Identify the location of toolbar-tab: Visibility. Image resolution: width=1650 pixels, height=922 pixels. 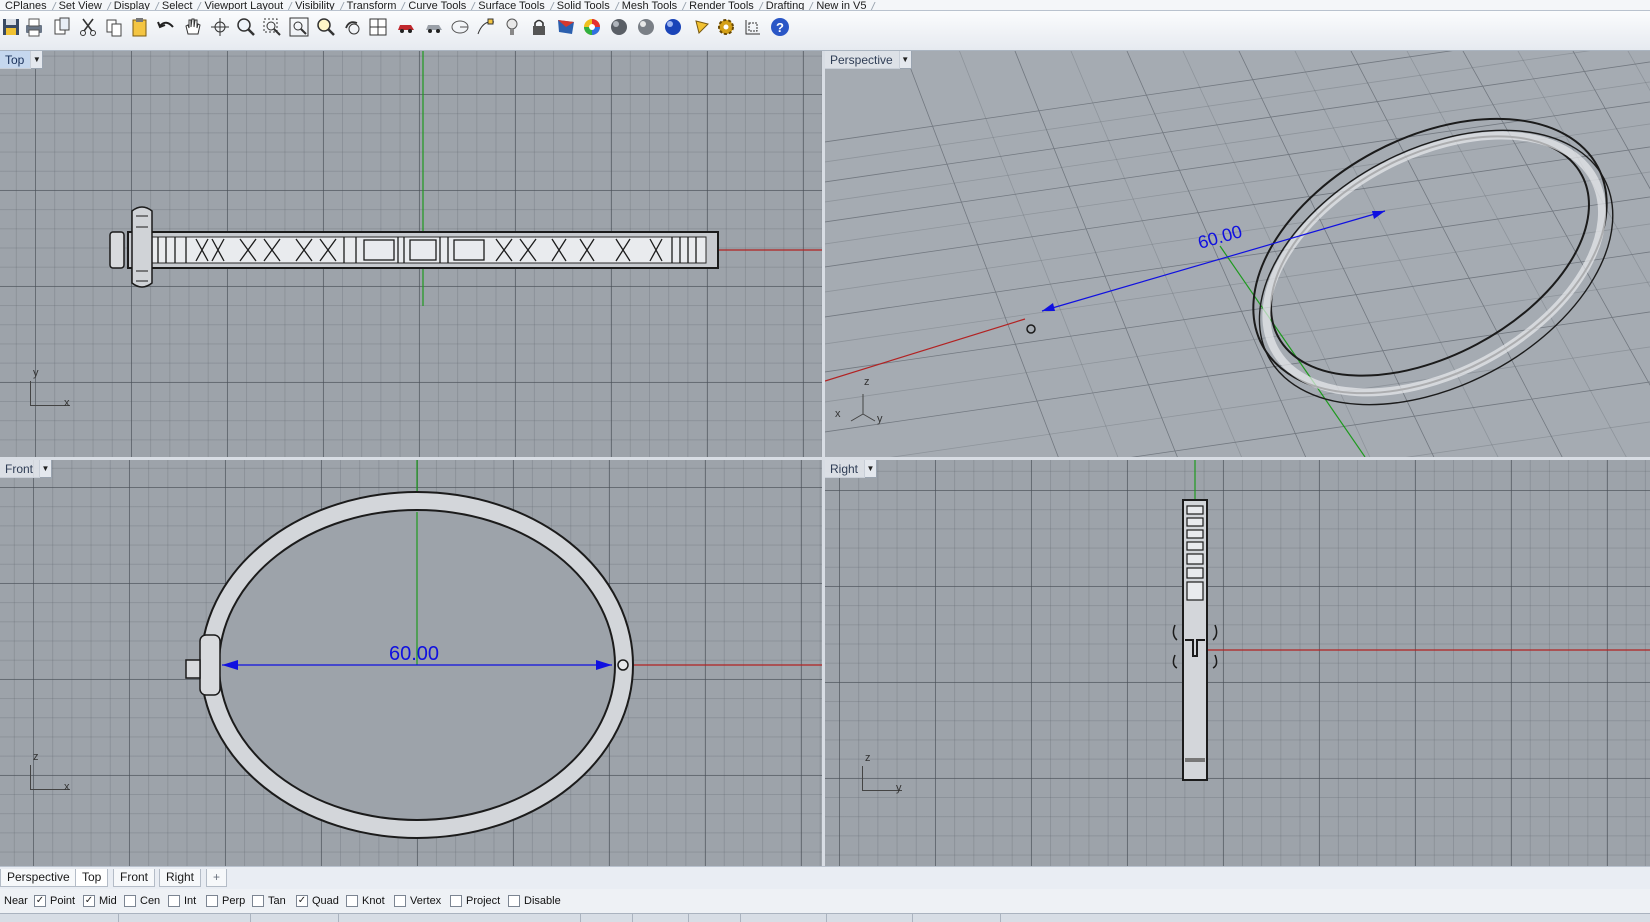
(316, 6).